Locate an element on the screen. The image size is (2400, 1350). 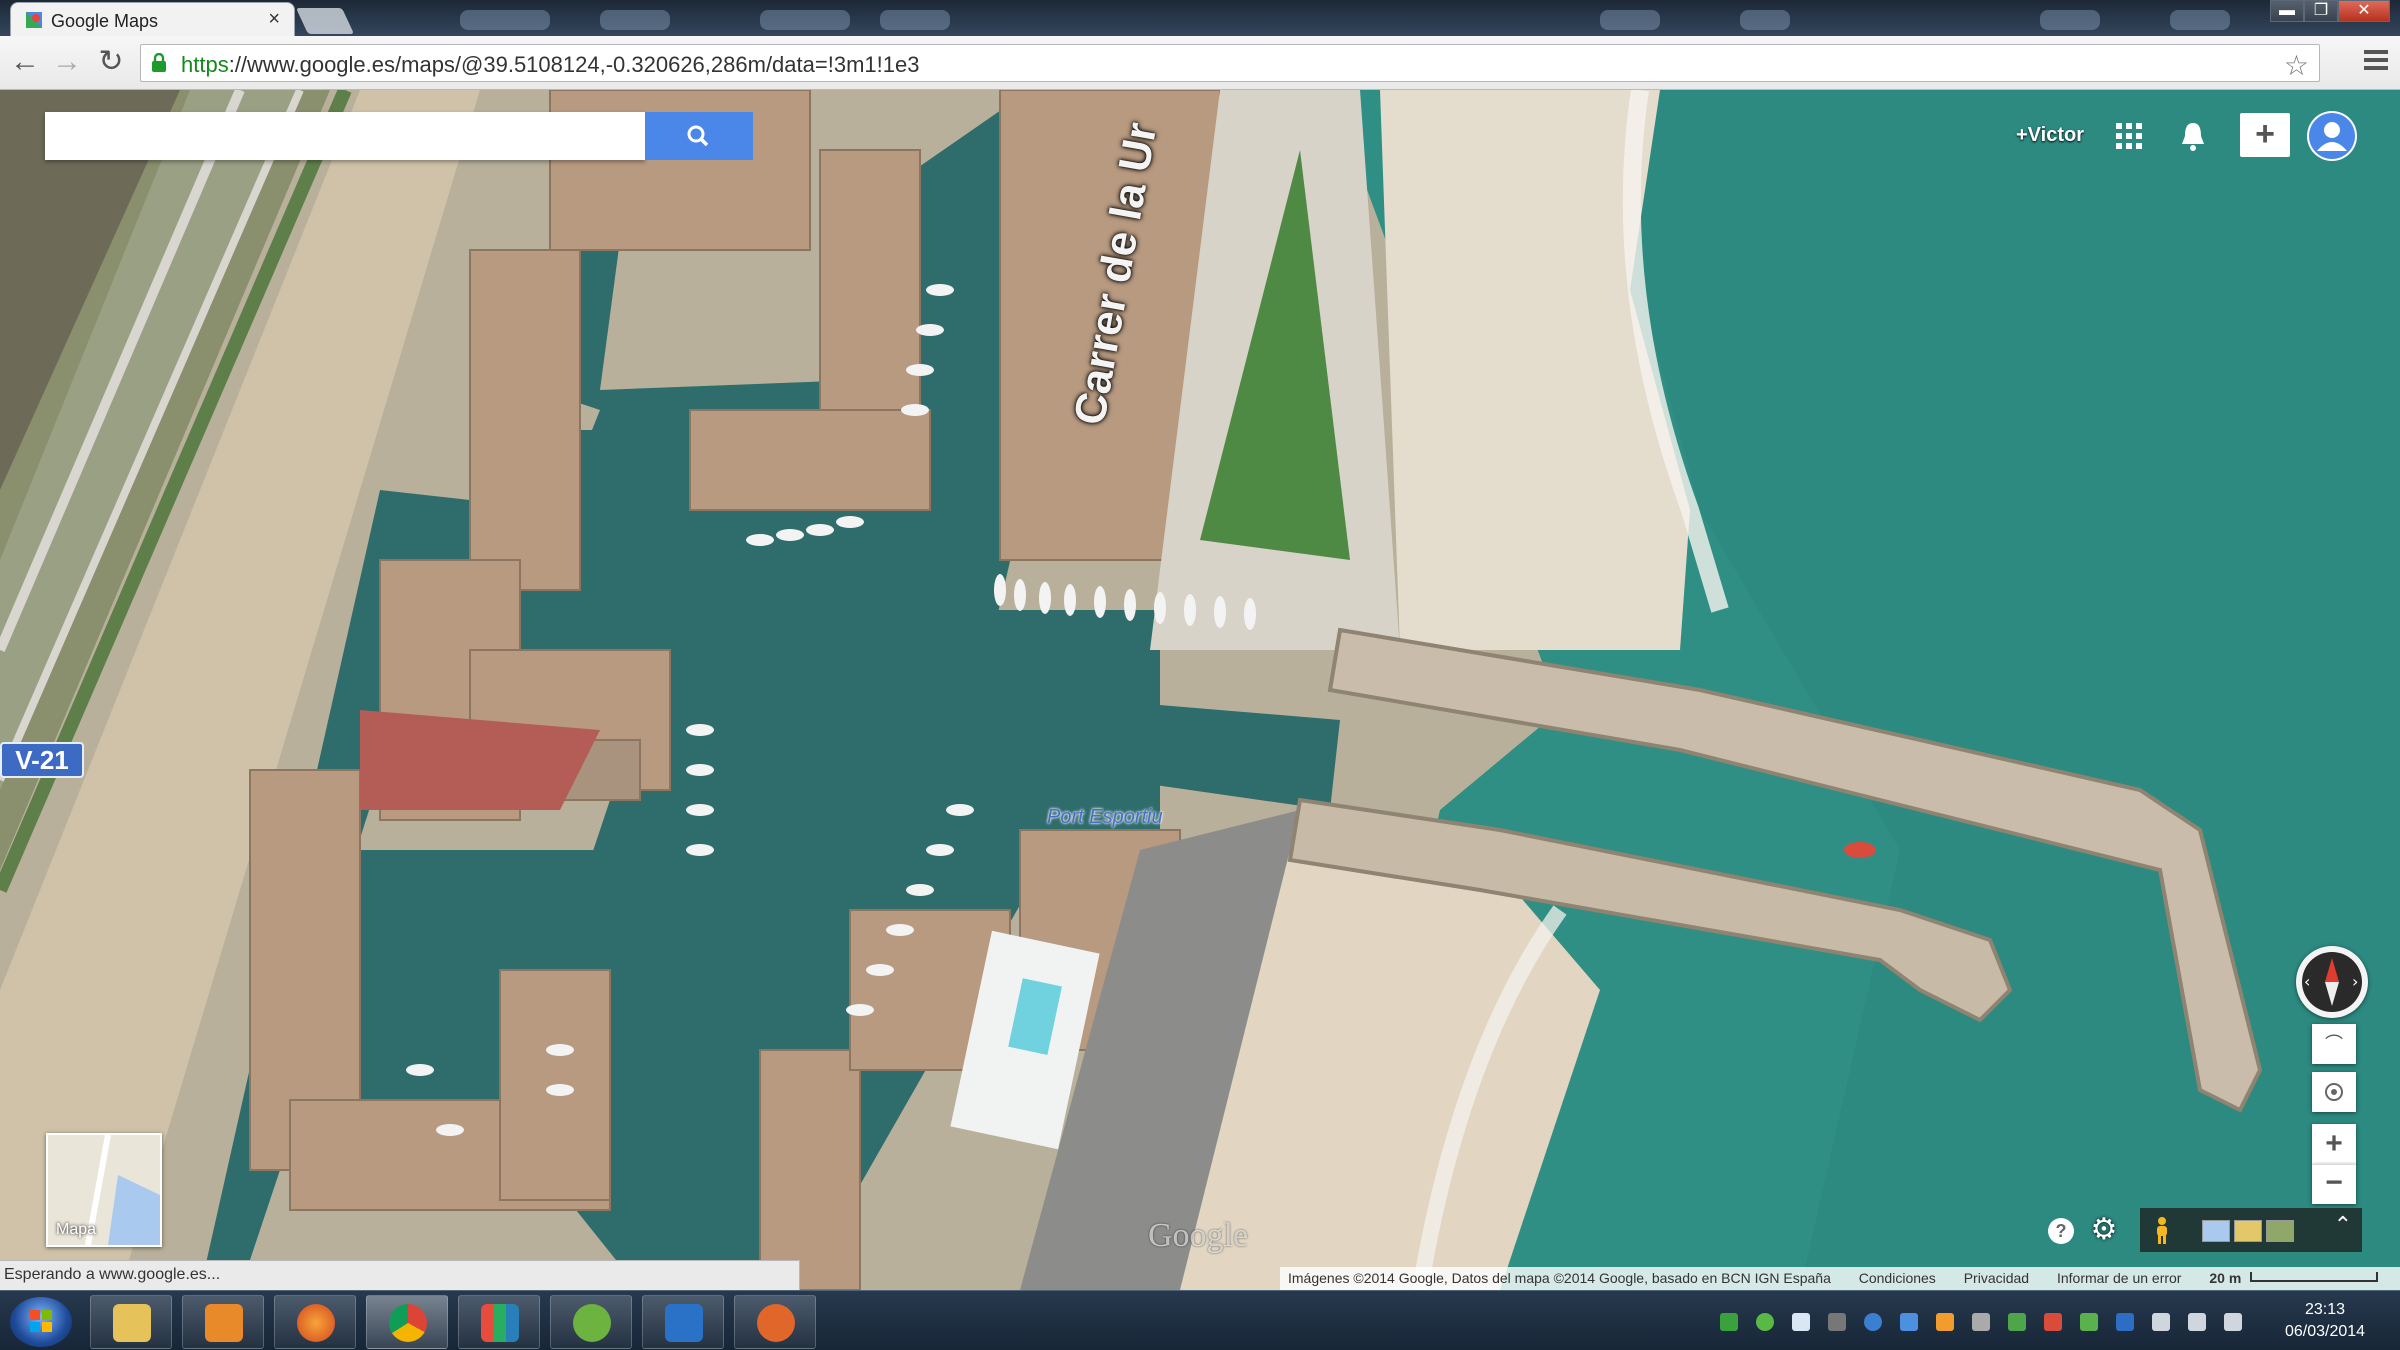
search-input is located at coordinates (345, 136).